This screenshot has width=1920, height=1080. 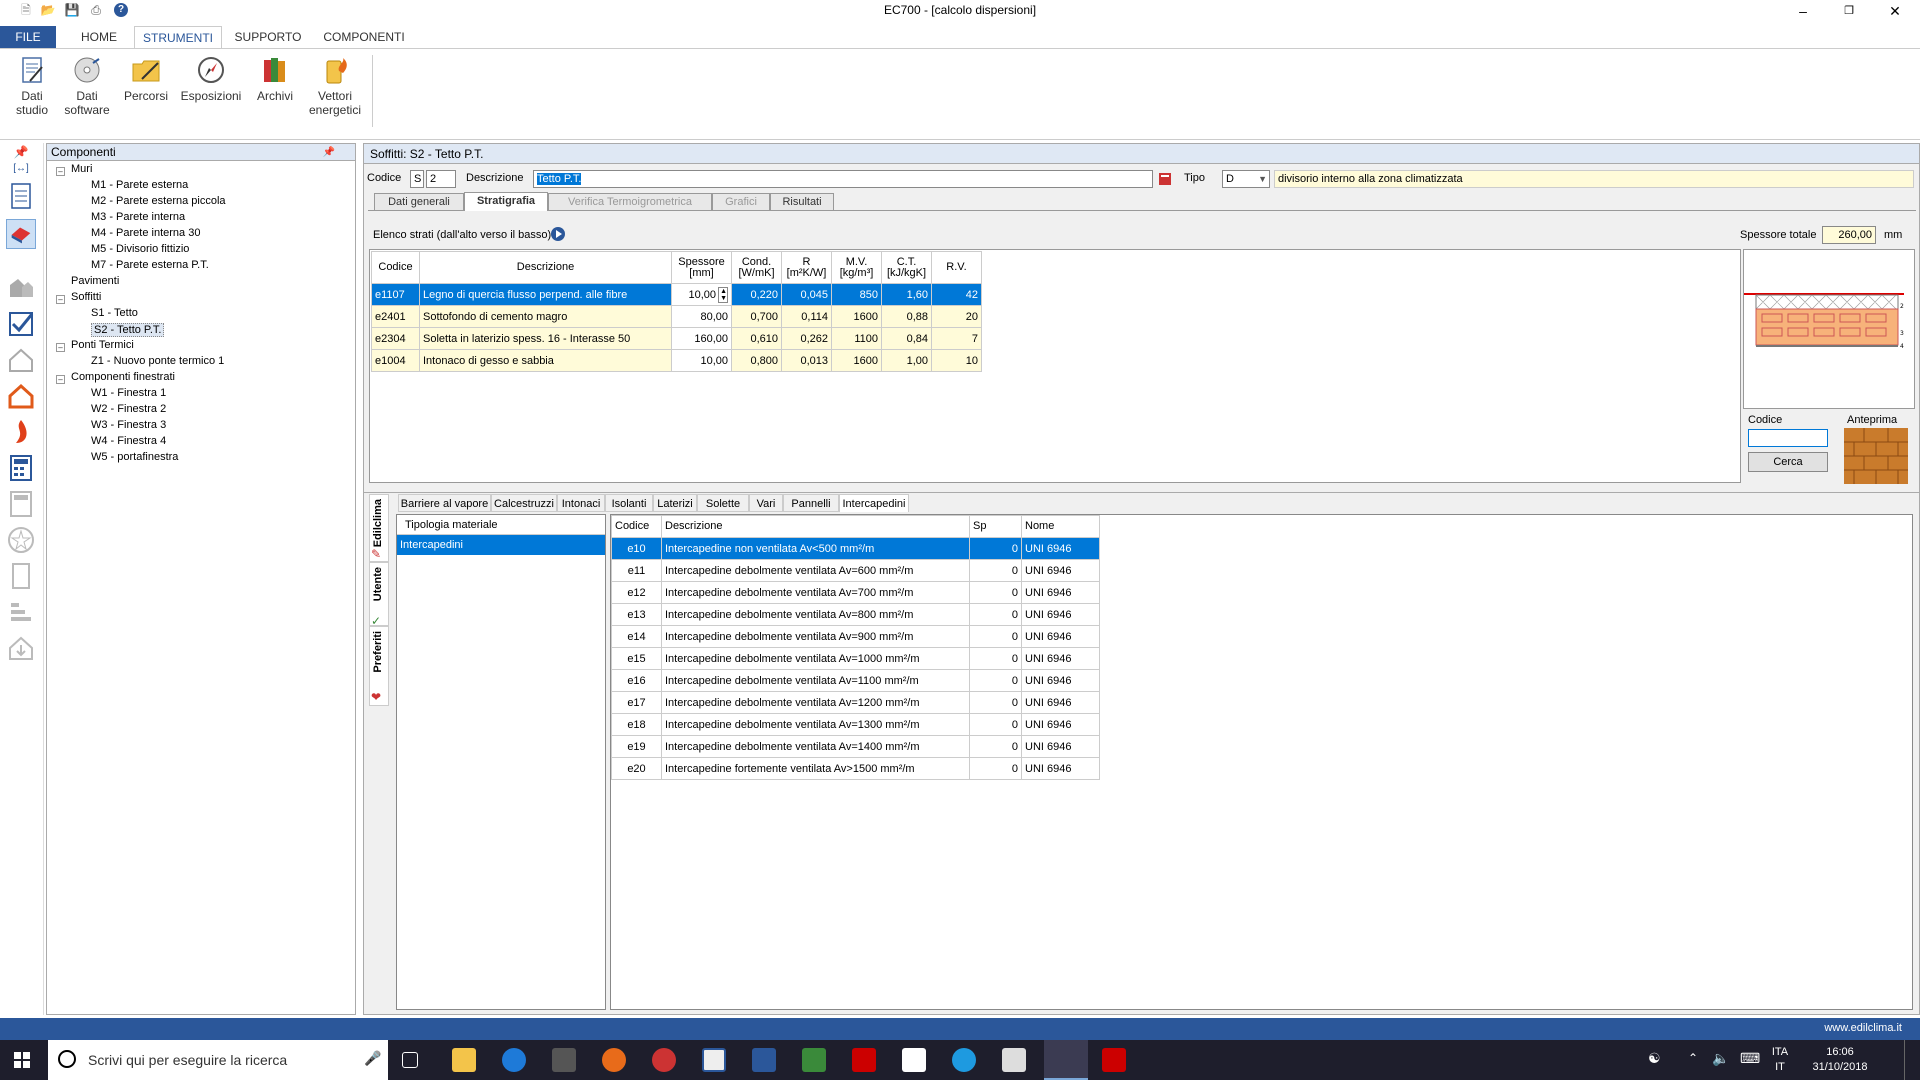 I want to click on descrizione-field: Tetto P.T., so click(x=843, y=179).